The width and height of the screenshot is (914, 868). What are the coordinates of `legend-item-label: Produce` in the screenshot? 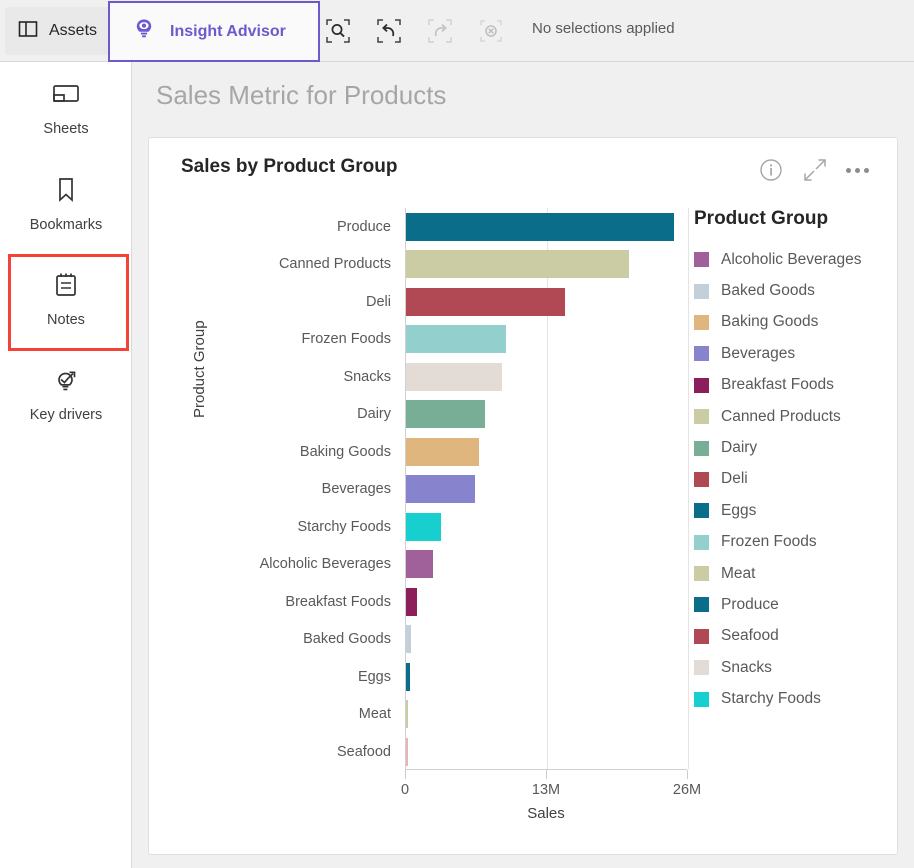 It's located at (750, 604).